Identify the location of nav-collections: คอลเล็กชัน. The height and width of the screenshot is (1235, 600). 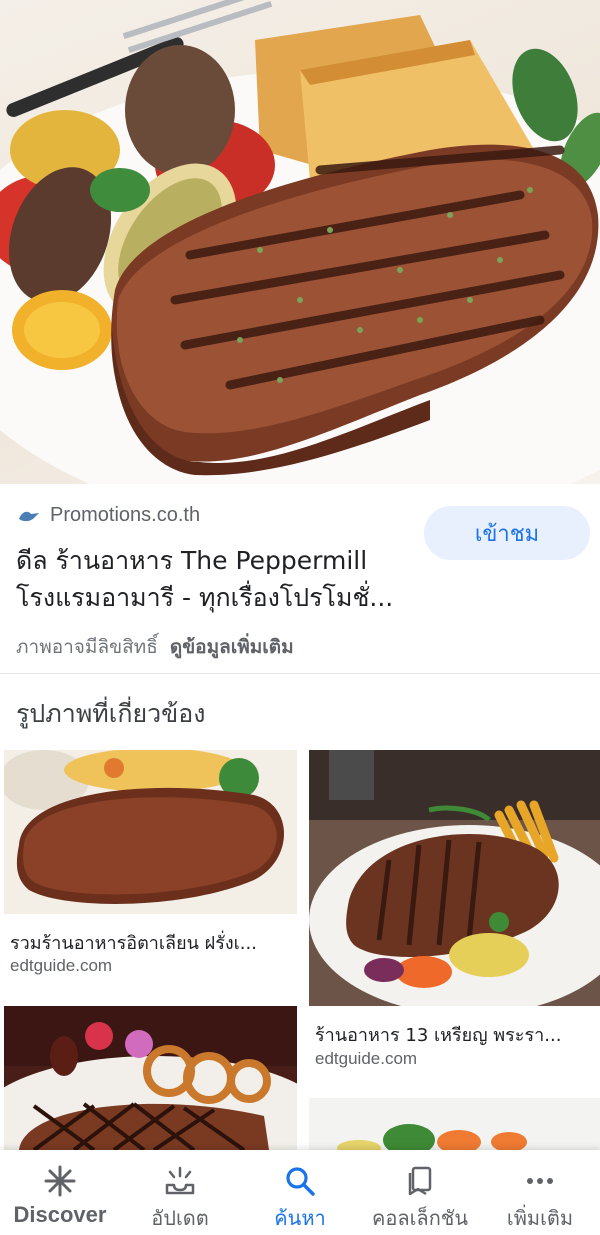
(420, 1192).